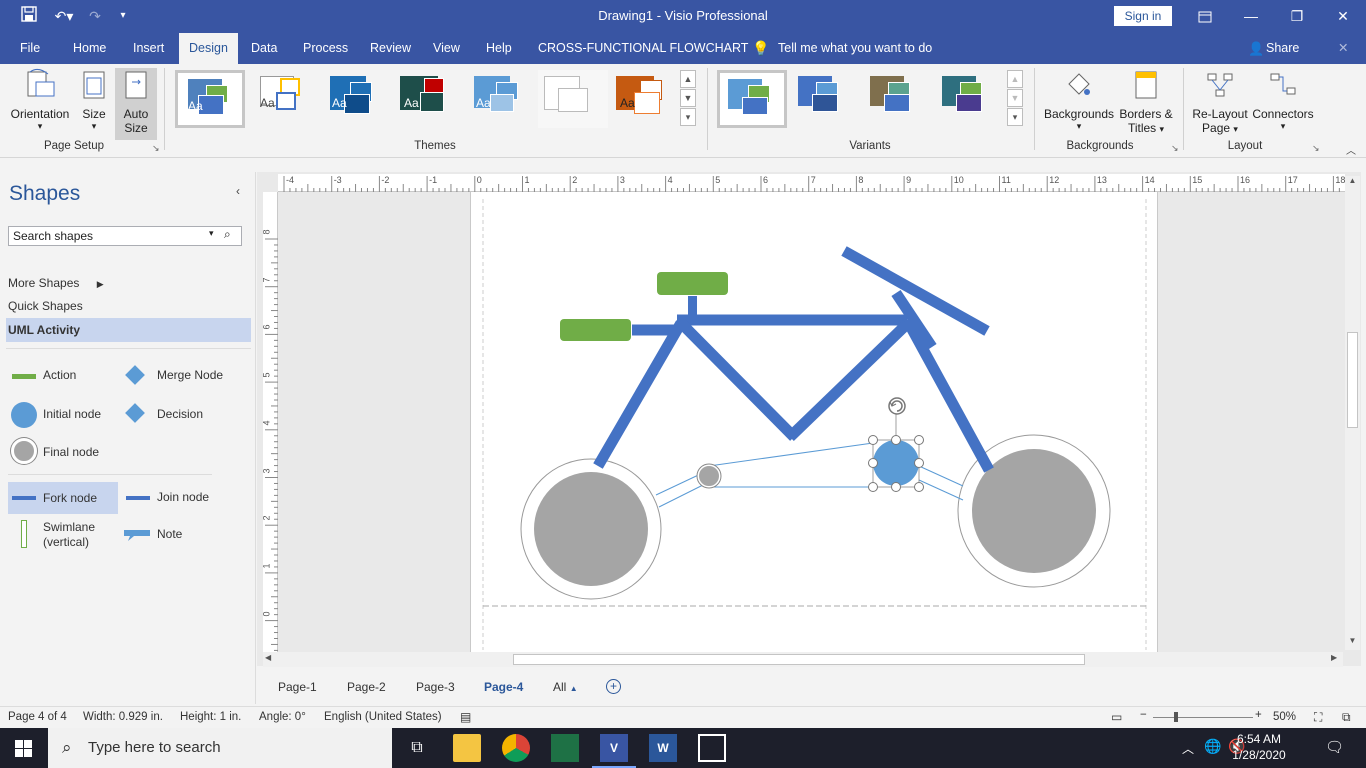  Describe the element at coordinates (63, 535) in the screenshot. I see `stencil-swimlane-vertical: Swimlane (vertical)` at that location.